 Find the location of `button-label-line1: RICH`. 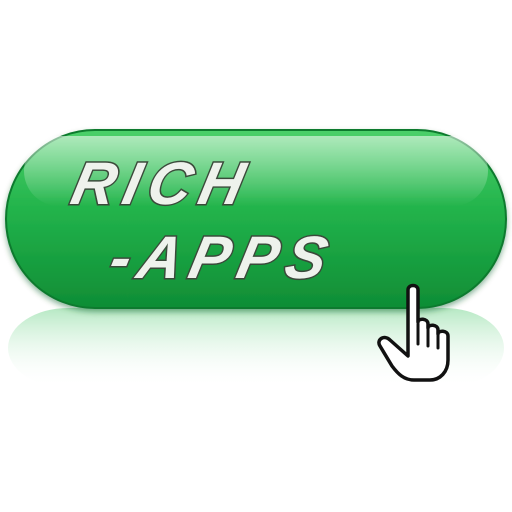

button-label-line1: RICH is located at coordinates (162, 183).